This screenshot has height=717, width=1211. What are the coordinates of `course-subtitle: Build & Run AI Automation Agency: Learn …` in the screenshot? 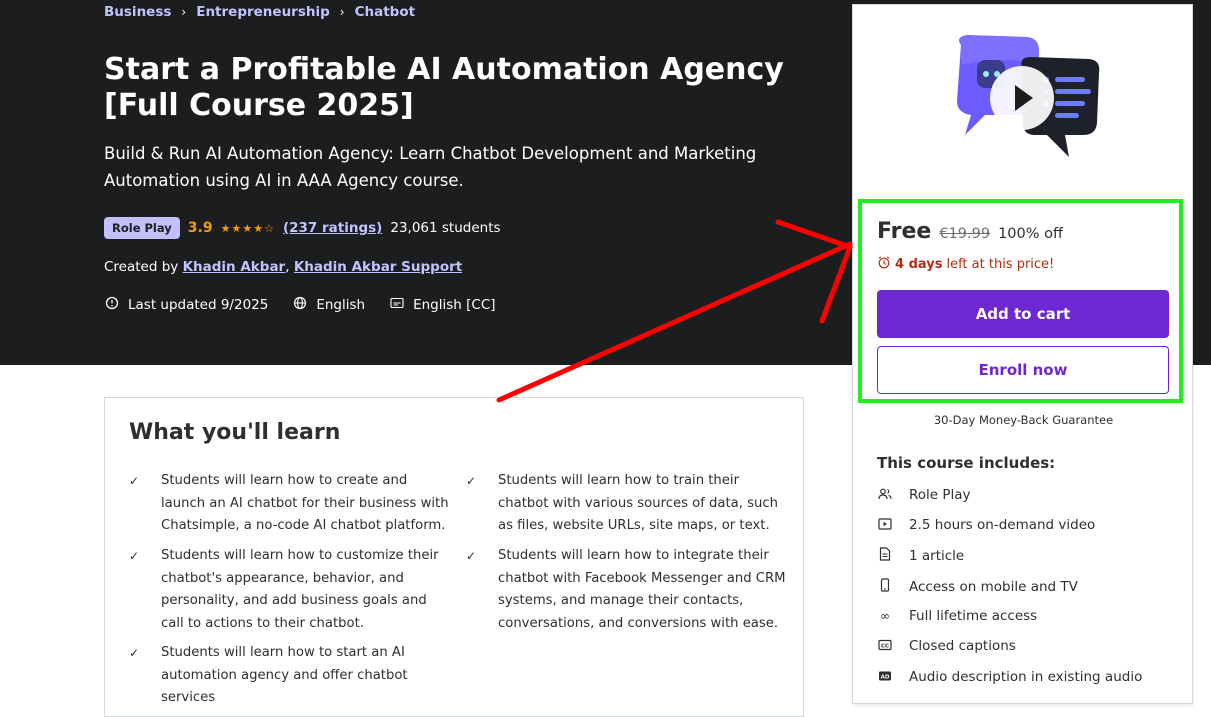 It's located at (430, 167).